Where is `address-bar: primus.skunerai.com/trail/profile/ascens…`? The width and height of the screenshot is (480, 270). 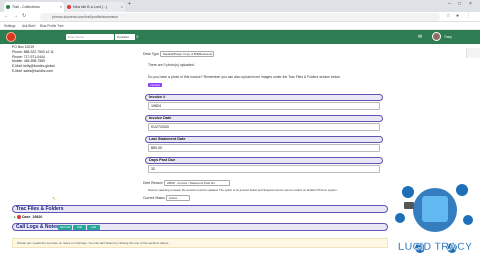 address-bar: primus.skunerai.com/trail/profile/ascens… is located at coordinates (240, 17).